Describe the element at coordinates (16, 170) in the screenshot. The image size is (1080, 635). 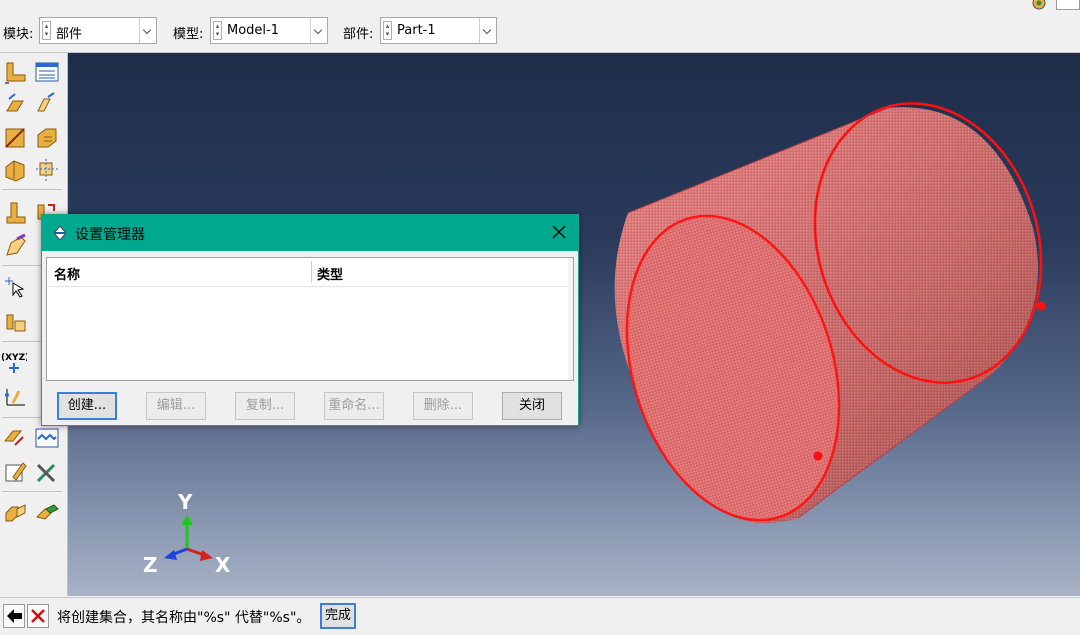
I see `create-round-icon` at that location.